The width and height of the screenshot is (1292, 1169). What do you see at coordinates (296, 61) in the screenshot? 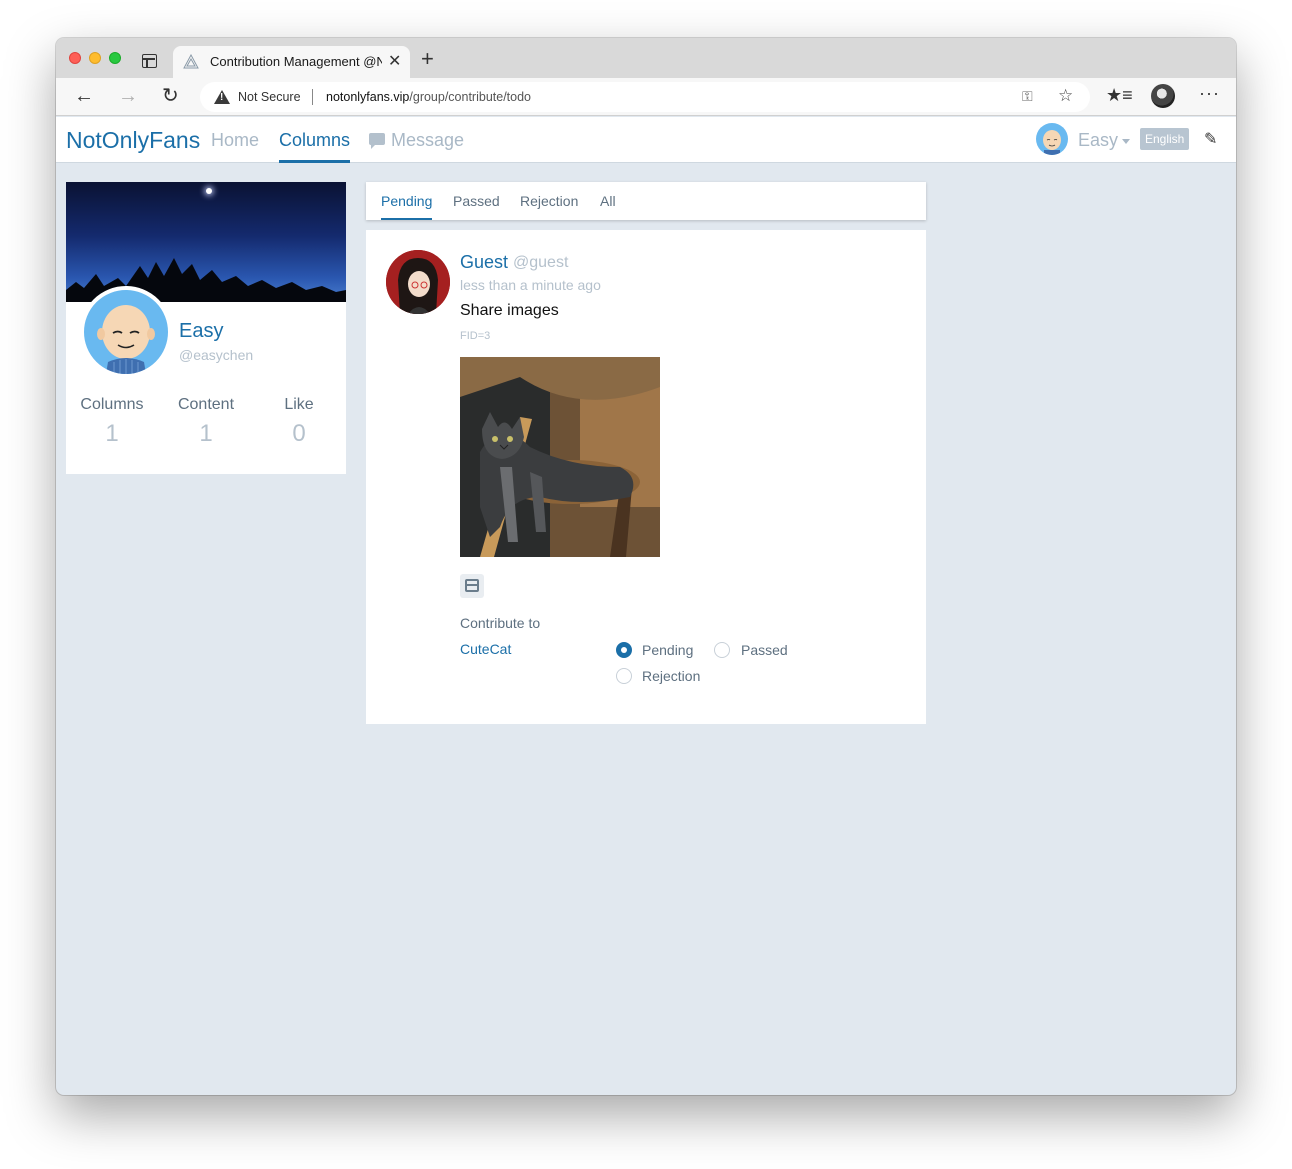
I see `tab-title: Contribution Management @NotOnlyFans` at bounding box center [296, 61].